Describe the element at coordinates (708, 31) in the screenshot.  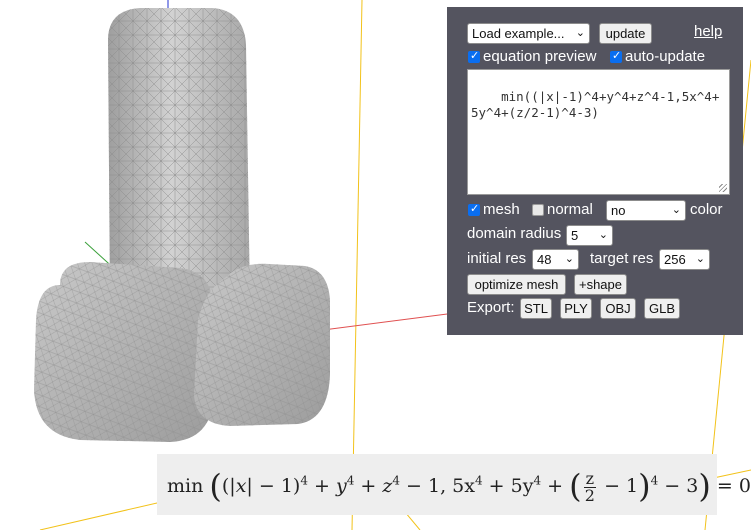
I see `help-link: help` at that location.